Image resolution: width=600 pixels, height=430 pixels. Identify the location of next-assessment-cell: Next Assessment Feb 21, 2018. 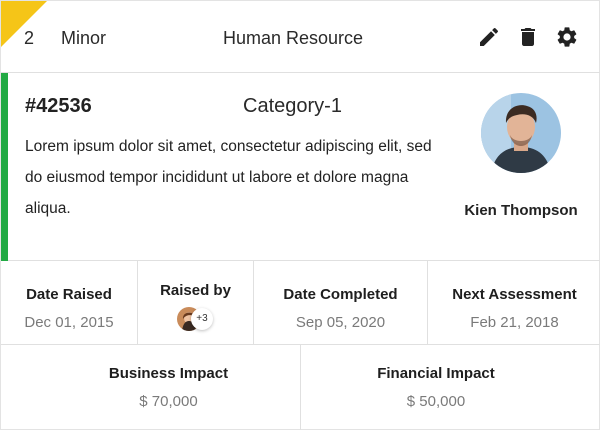
(514, 303).